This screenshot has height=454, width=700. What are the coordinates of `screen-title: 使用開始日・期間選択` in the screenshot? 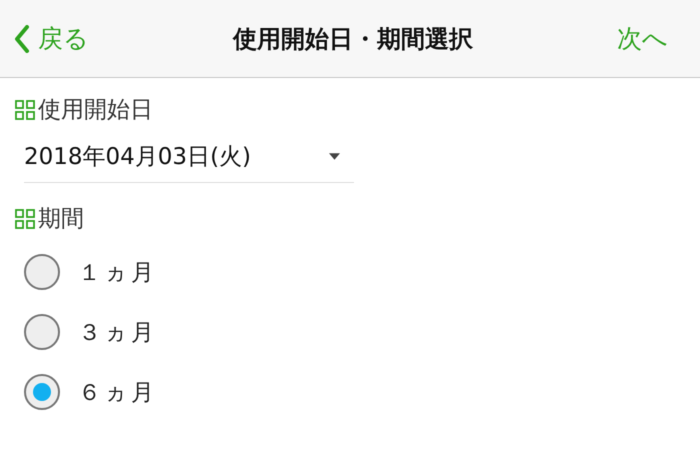 It's located at (353, 39).